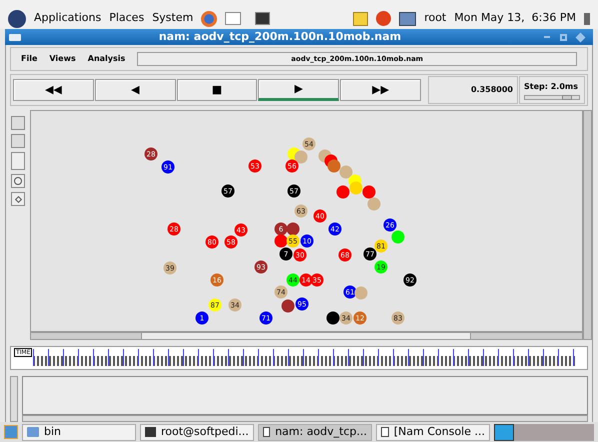 This screenshot has width=598, height=442. What do you see at coordinates (79, 432) in the screenshot?
I see `taskbar-button: bin` at bounding box center [79, 432].